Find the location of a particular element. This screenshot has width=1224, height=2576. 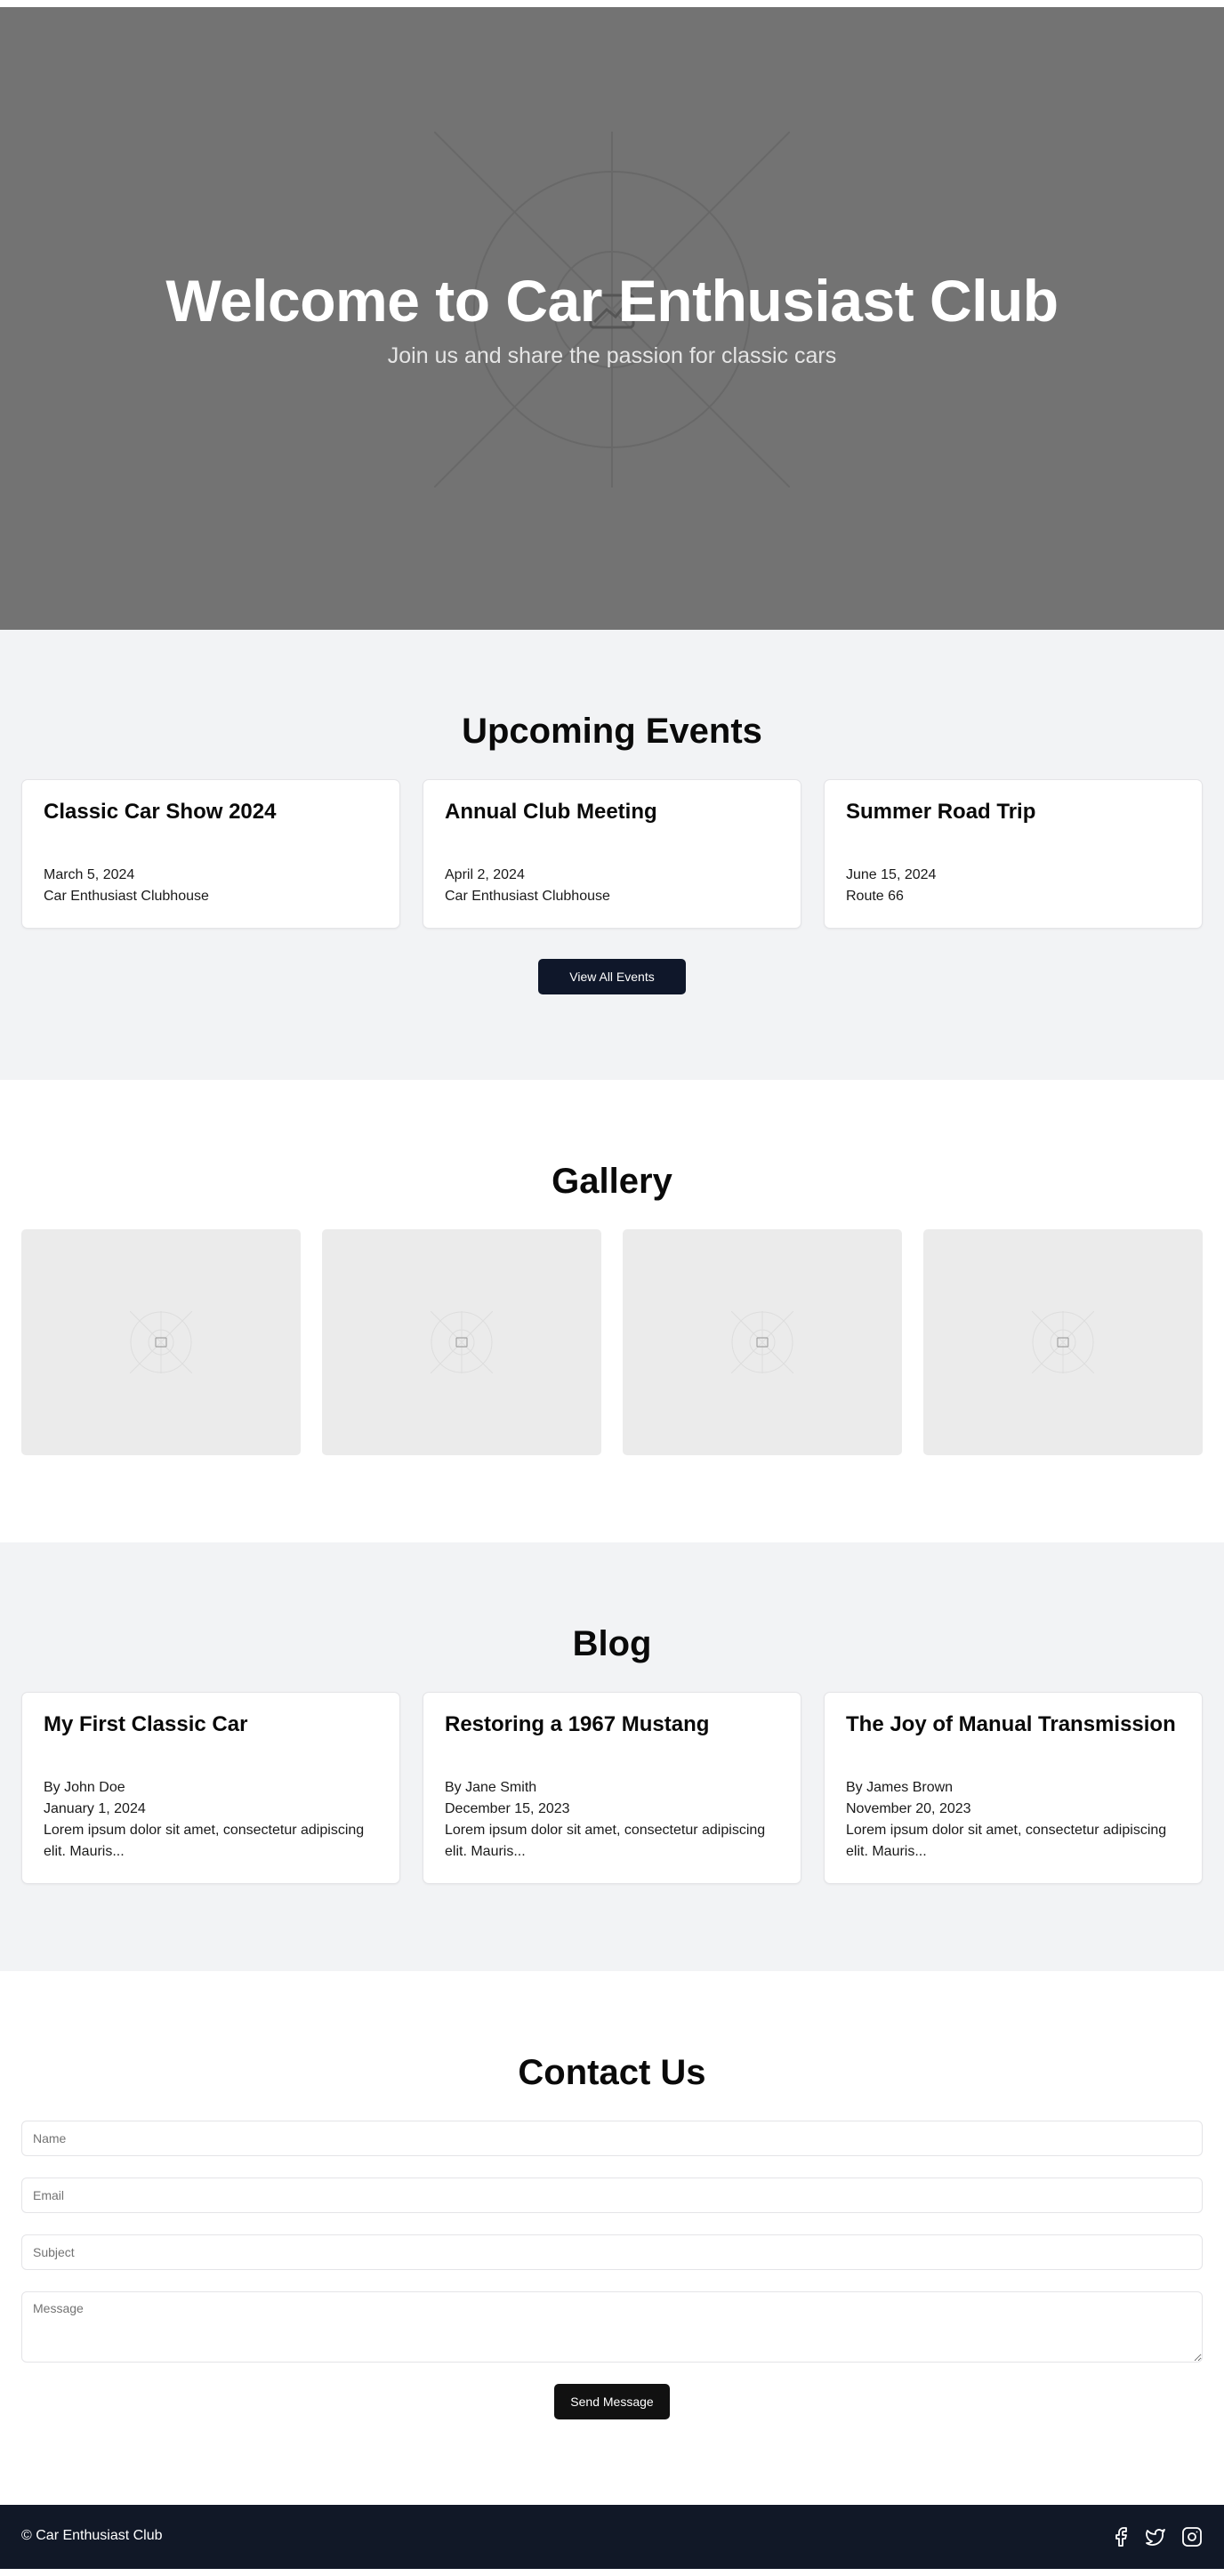

event-title: Annual Club Meeting is located at coordinates (551, 812).